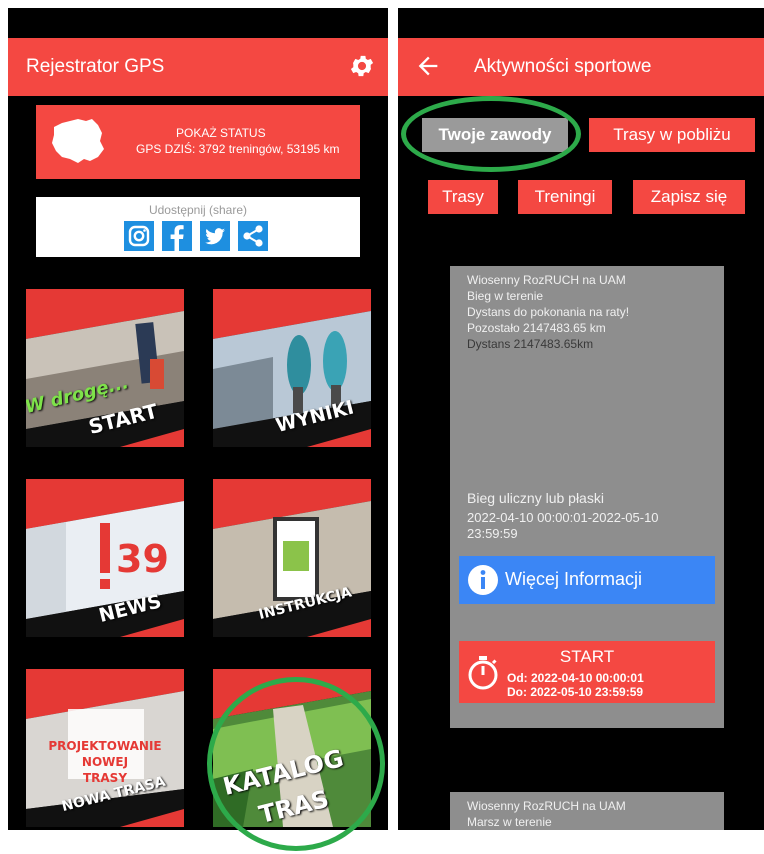 The width and height of the screenshot is (764, 854). What do you see at coordinates (105, 368) in the screenshot?
I see `tile-start: W drogę... START` at bounding box center [105, 368].